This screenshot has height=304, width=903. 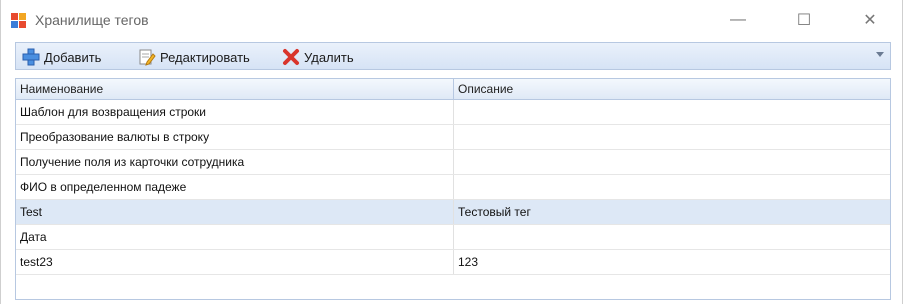 I want to click on toolbar-overflow-icon, so click(x=880, y=54).